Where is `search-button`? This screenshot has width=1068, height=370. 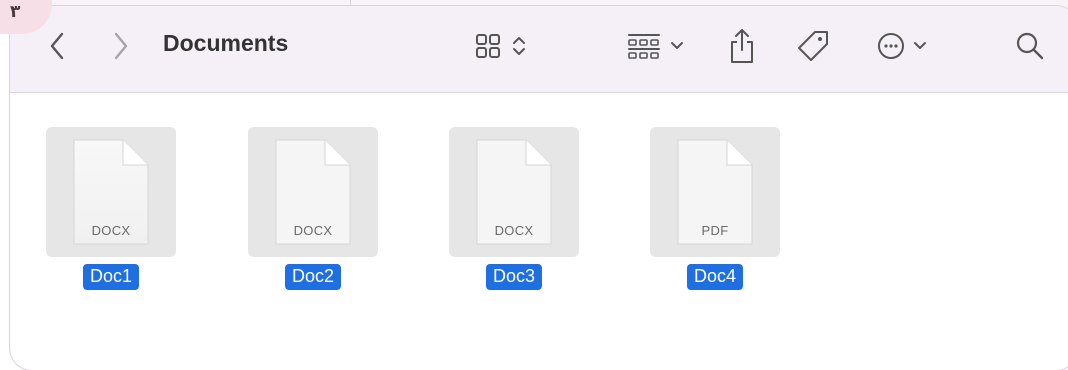 search-button is located at coordinates (1030, 46).